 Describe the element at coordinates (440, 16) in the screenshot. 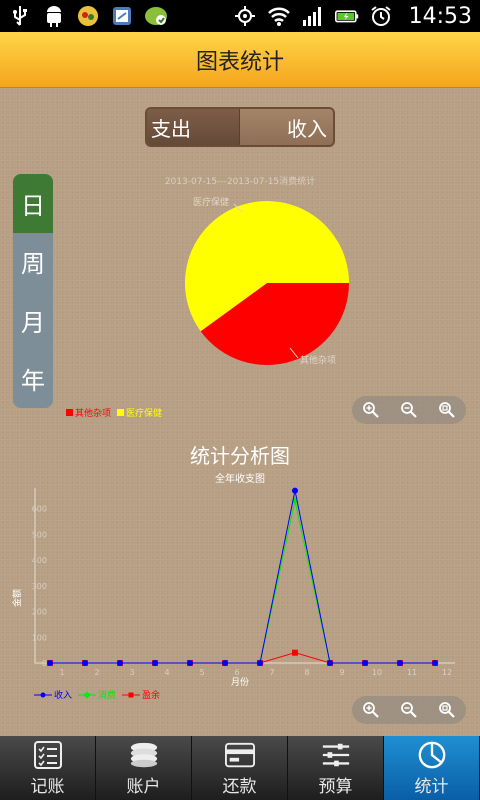

I see `clock: 14:53` at that location.